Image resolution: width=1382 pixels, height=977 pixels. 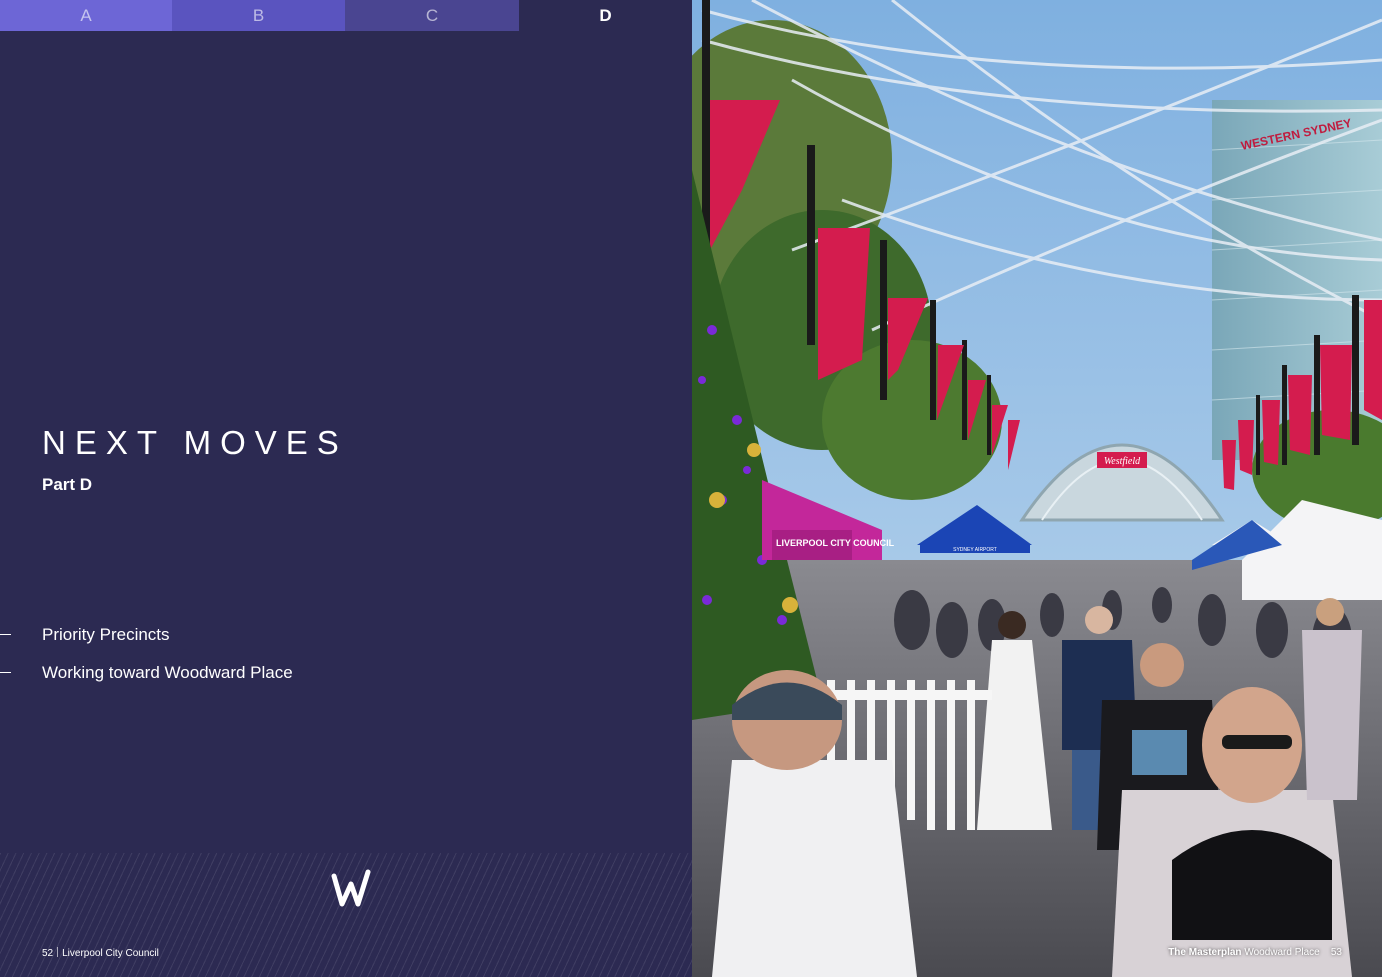 What do you see at coordinates (86, 15) in the screenshot?
I see `tab-a: A` at bounding box center [86, 15].